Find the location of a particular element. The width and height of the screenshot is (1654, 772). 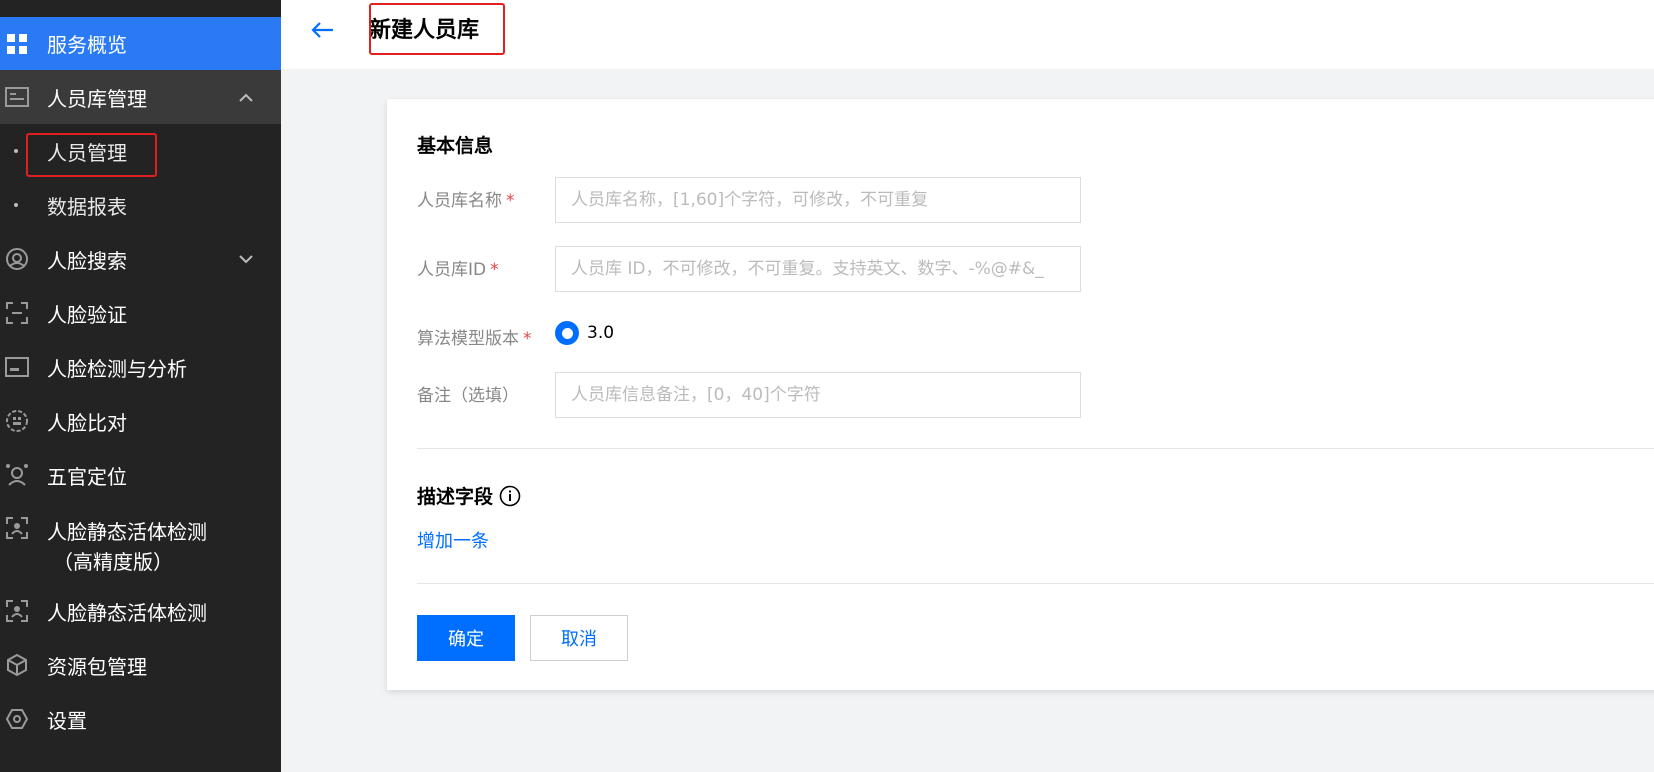

library-name-label: 人员库名称 * is located at coordinates (466, 198).